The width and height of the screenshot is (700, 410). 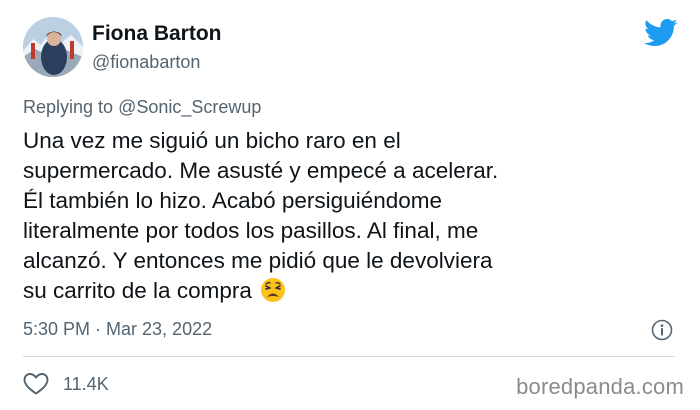 What do you see at coordinates (146, 62) in the screenshot?
I see `author-handle: @fionabarton` at bounding box center [146, 62].